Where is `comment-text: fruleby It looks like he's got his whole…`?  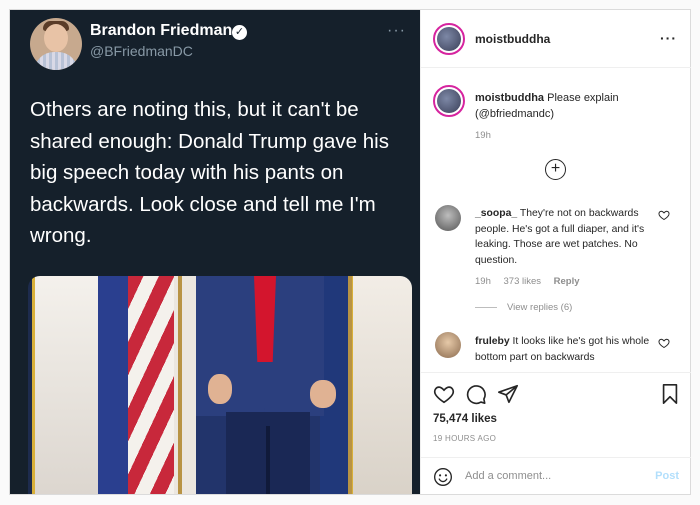
comment-text: fruleby It looks like he's got his whole… is located at coordinates (568, 349).